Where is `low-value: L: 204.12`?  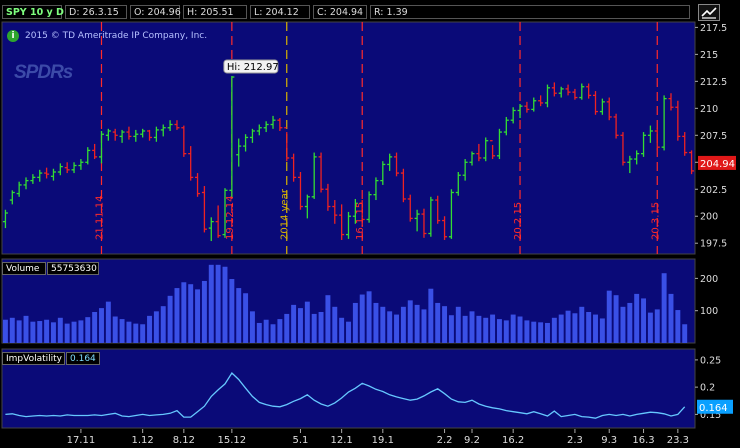
low-value: L: 204.12 is located at coordinates (280, 12).